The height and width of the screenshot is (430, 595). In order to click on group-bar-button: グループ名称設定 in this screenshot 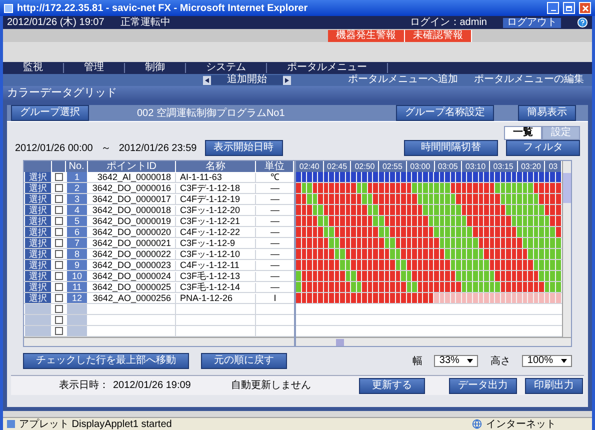, I will do `click(445, 113)`.